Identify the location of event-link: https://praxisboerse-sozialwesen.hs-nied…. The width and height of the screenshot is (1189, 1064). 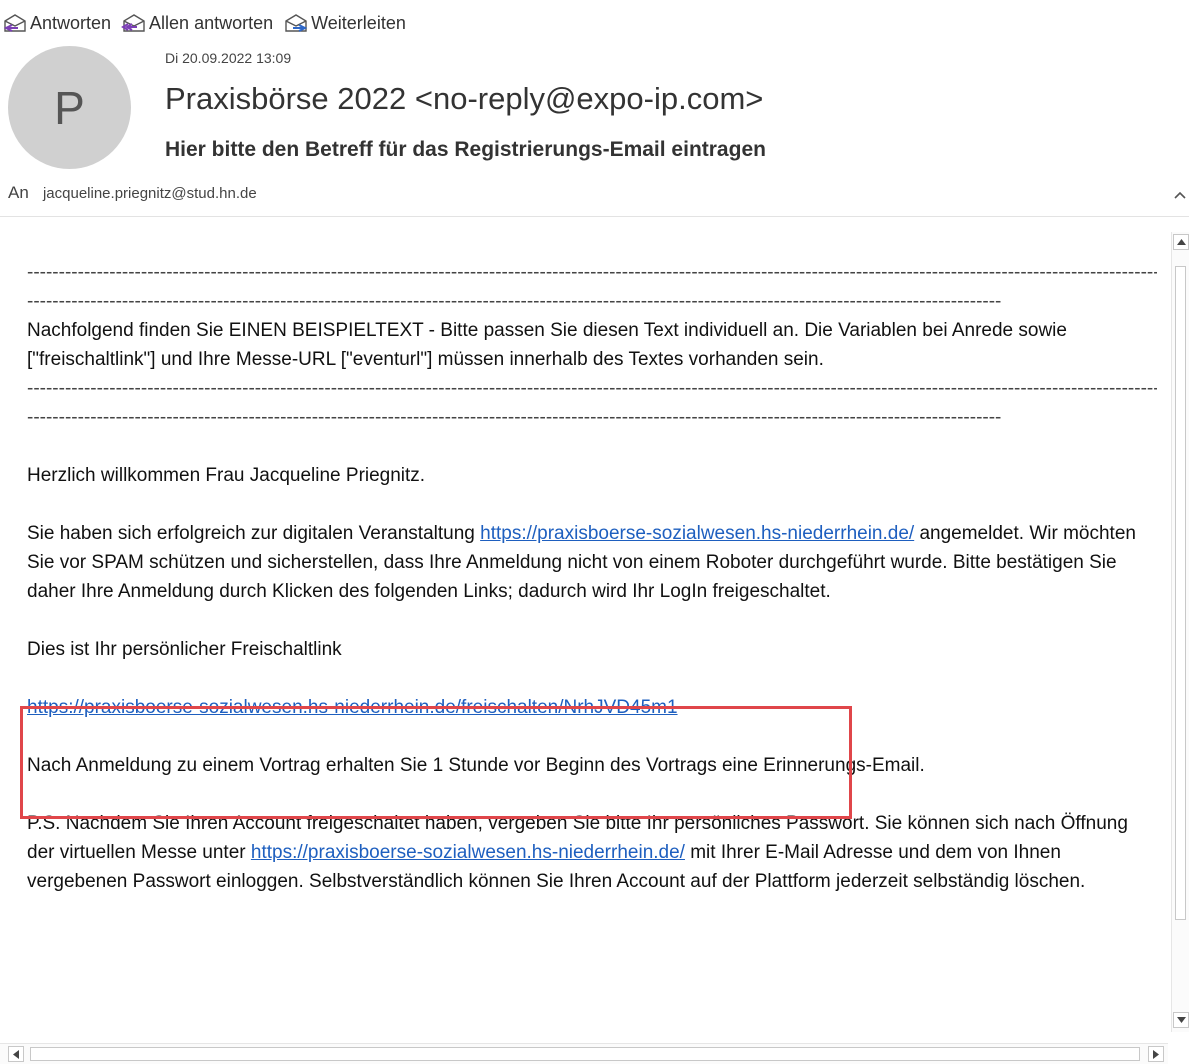
(697, 533).